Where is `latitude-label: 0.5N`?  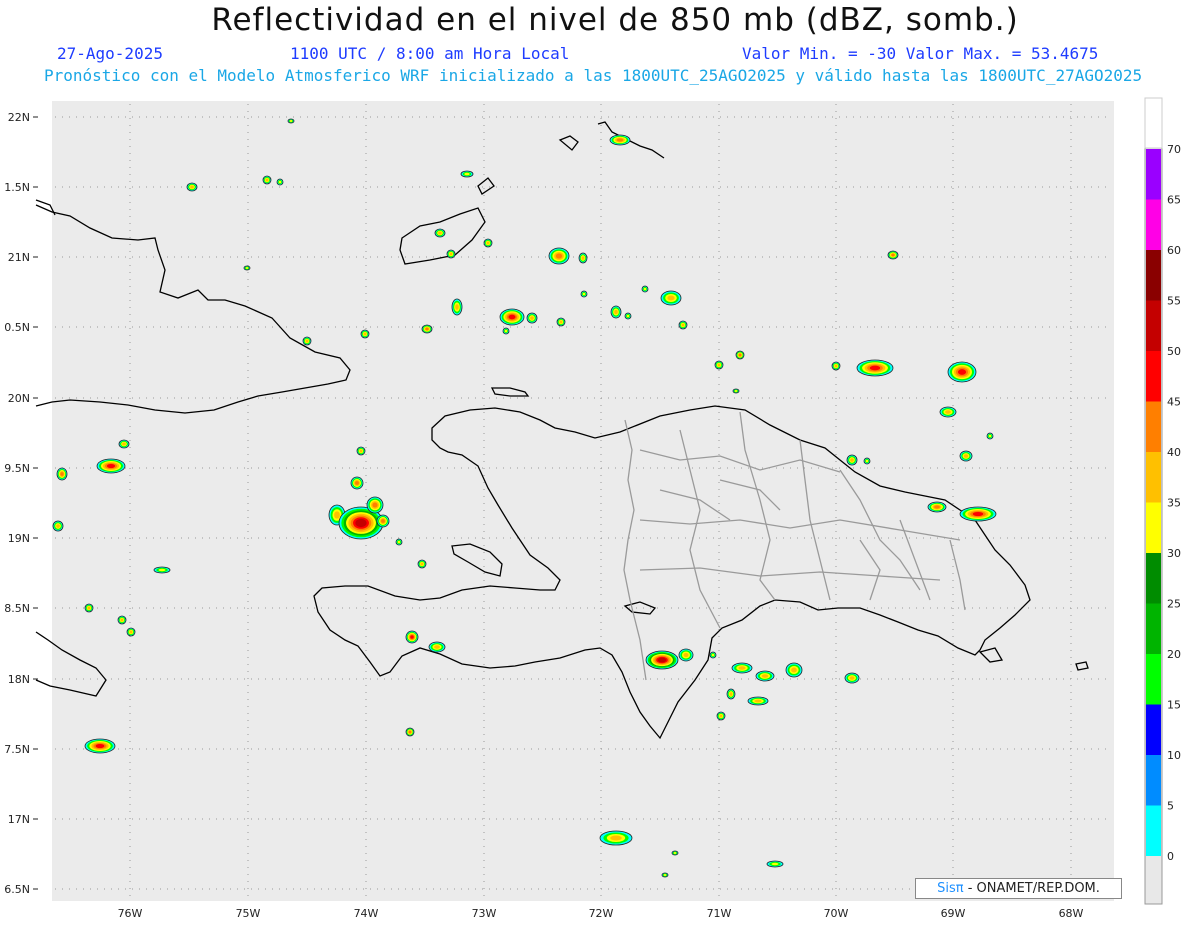 latitude-label: 0.5N is located at coordinates (17, 327).